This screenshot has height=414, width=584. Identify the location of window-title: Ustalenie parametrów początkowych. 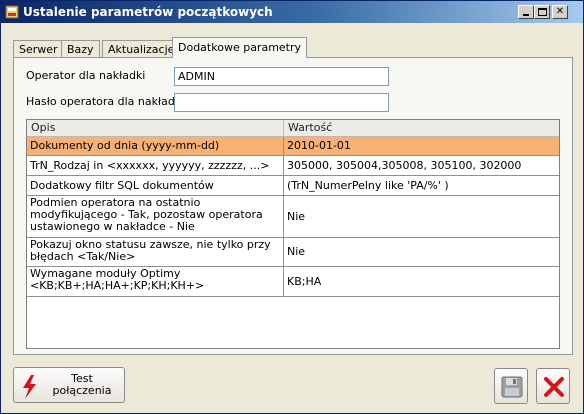
(148, 12).